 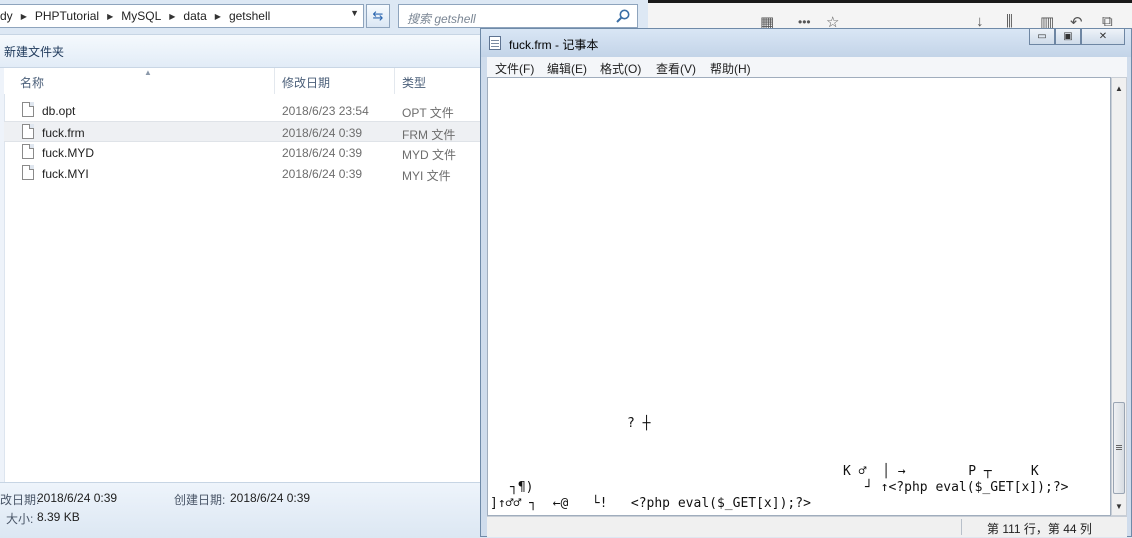 I want to click on sort-ascending-icon: ▲, so click(x=148, y=72).